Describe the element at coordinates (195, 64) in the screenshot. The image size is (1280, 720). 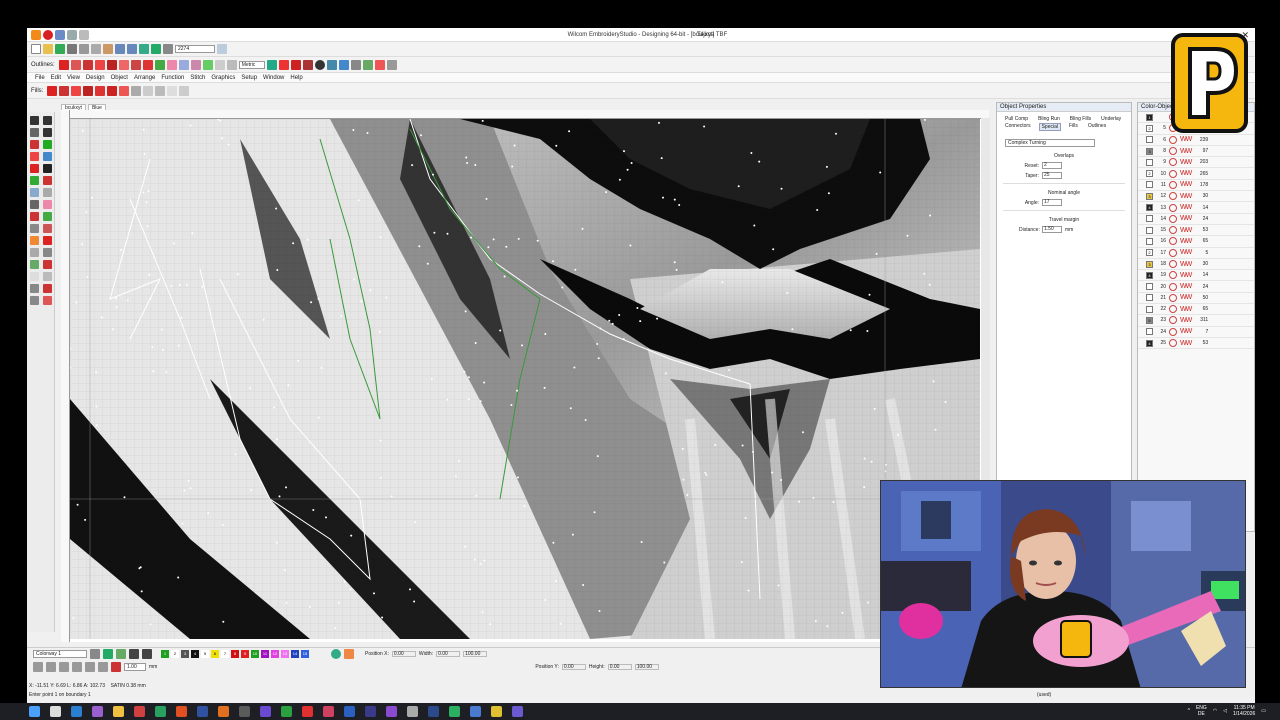
I see `fill-contour-icon` at that location.